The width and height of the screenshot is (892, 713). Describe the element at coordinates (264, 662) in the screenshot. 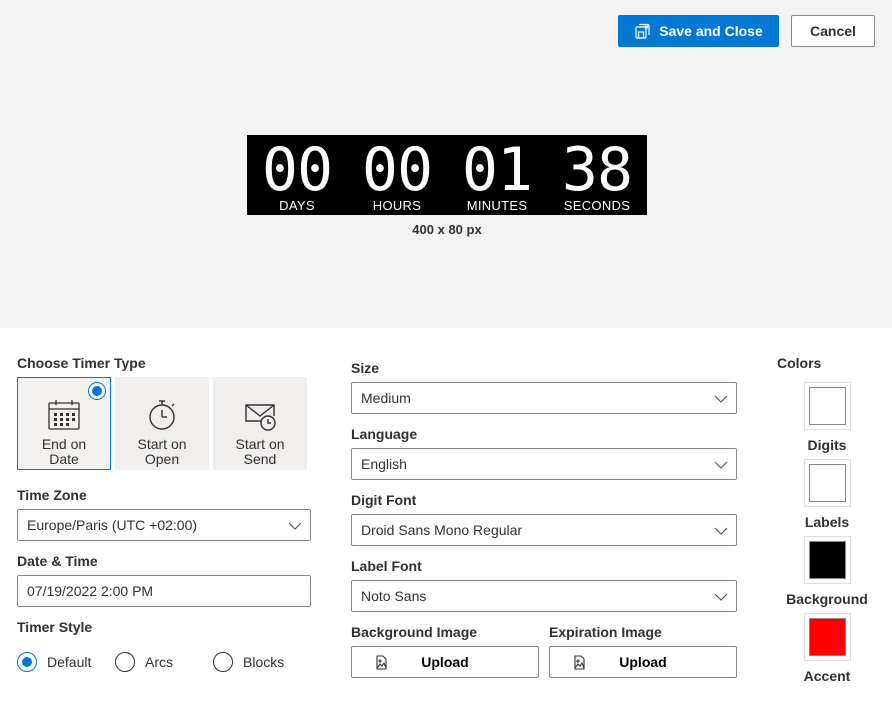

I see `radio-label: Blocks` at that location.